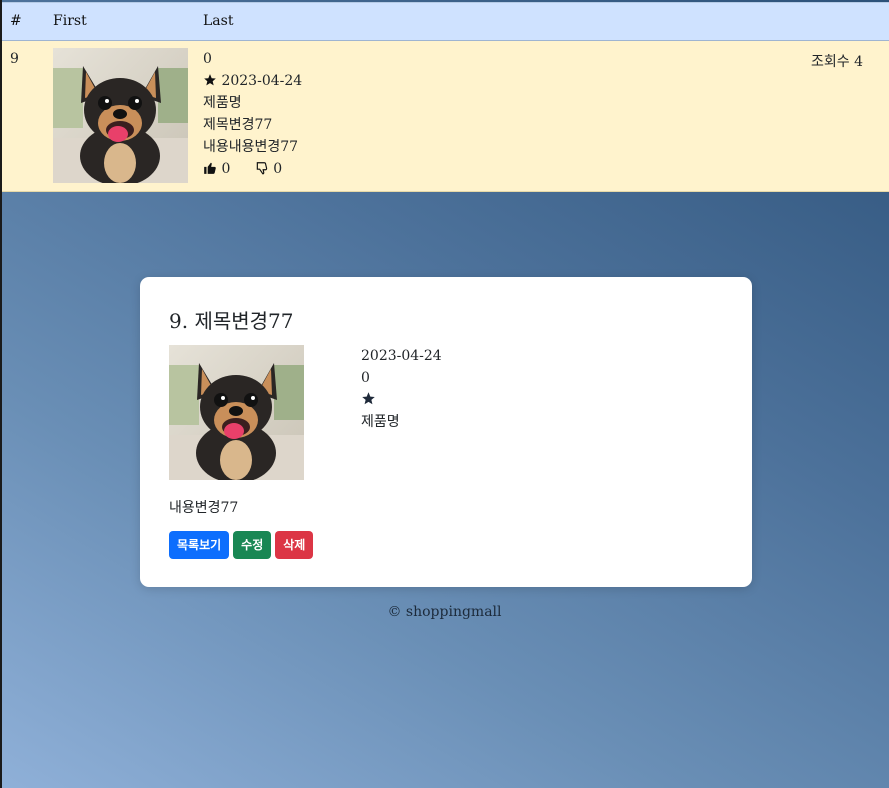  What do you see at coordinates (231, 321) in the screenshot?
I see `card-title: 9. 제목변경77` at bounding box center [231, 321].